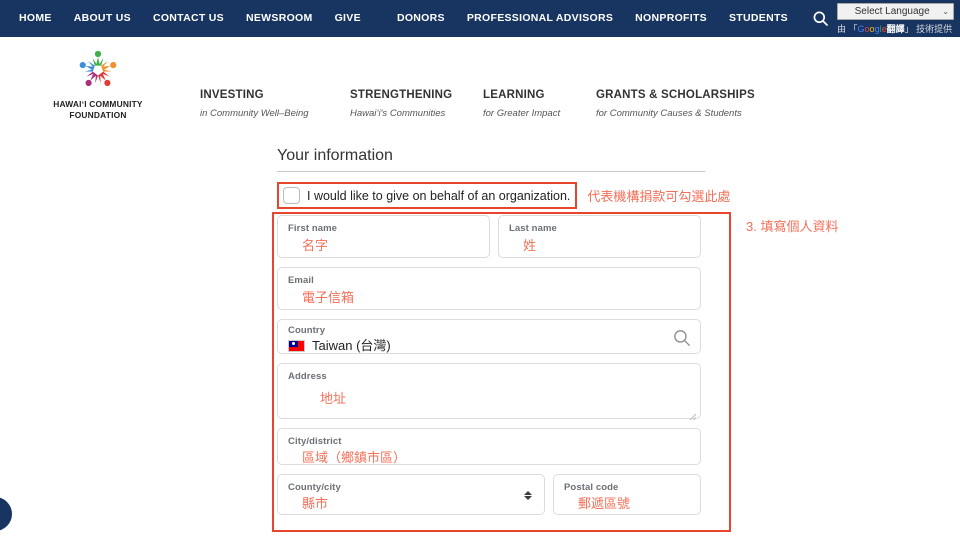 The height and width of the screenshot is (543, 960). Describe the element at coordinates (102, 18) in the screenshot. I see `nav-link-about-us: ABOUT US` at that location.